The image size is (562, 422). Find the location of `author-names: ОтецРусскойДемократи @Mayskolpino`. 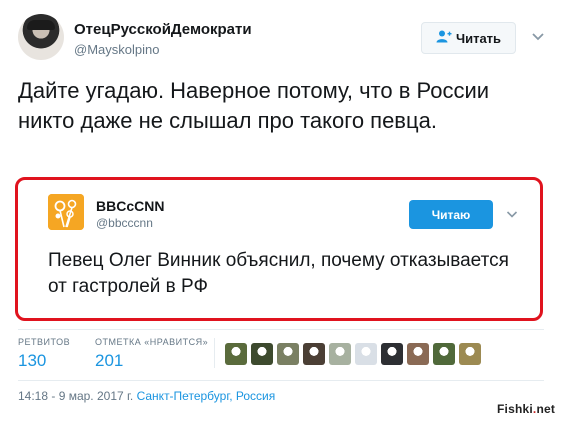

author-names: ОтецРусскойДемократи @Mayskolpino is located at coordinates (163, 39).